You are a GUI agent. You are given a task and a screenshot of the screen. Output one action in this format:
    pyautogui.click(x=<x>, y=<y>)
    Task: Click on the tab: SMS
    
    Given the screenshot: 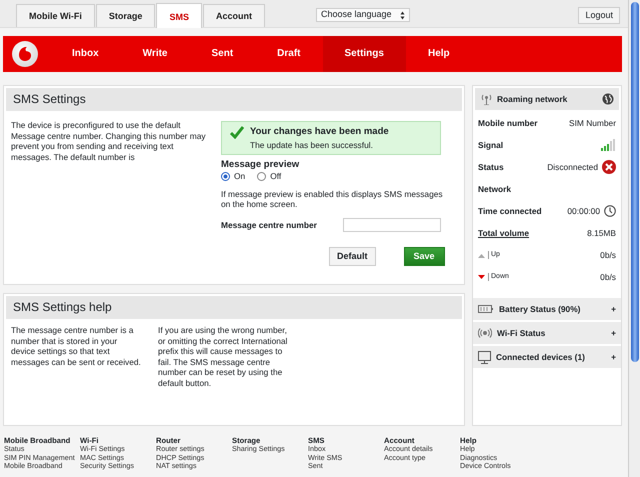 What is the action you would take?
    pyautogui.click(x=179, y=15)
    